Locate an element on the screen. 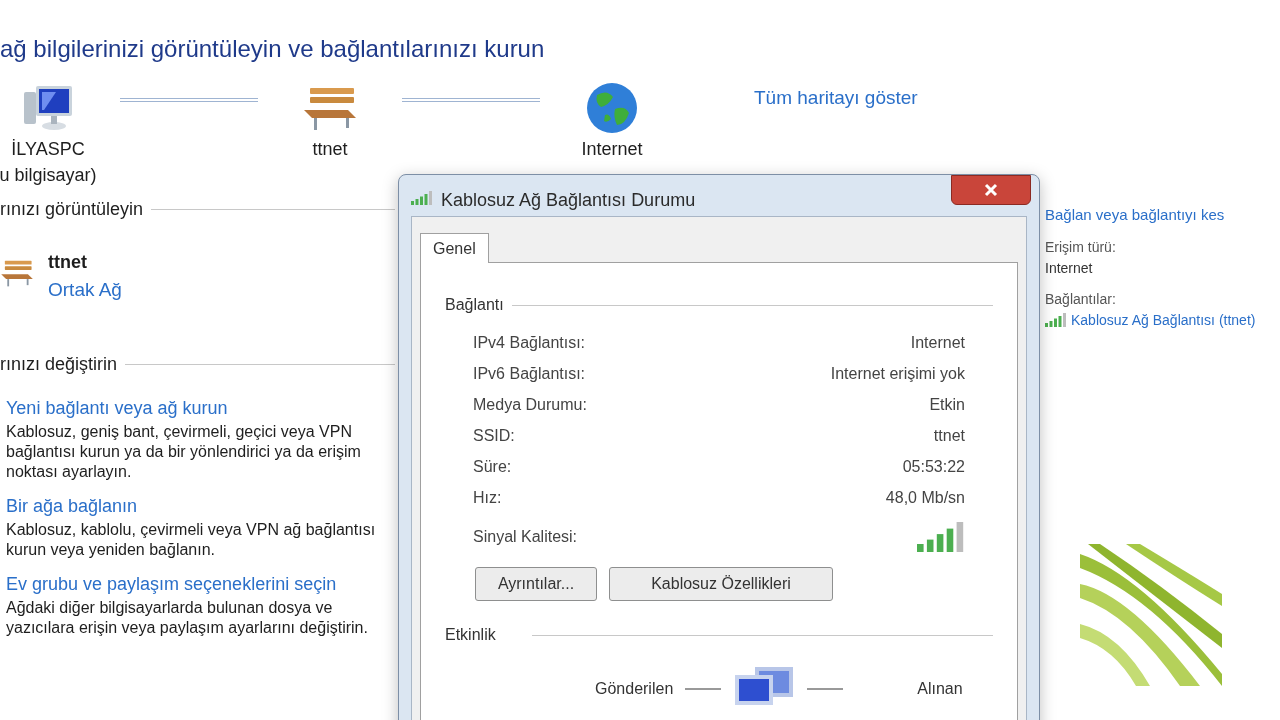 This screenshot has width=1280, height=720. task-link: Yeni bağlantı veya ağ kurun is located at coordinates (198, 408).